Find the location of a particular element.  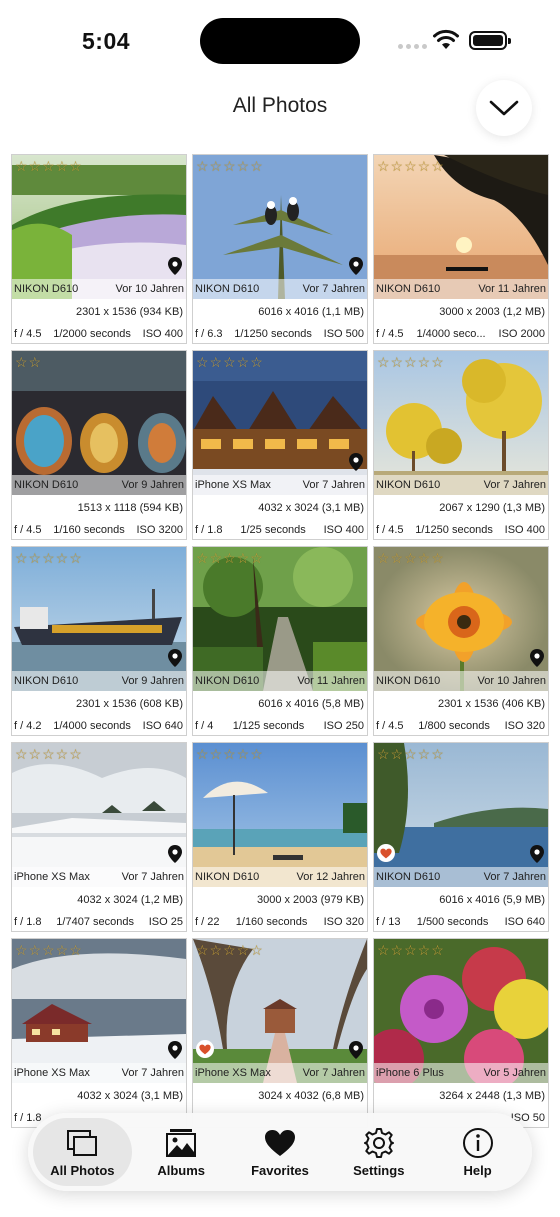

photo-age: Vor 9 Jahren is located at coordinates (152, 681).